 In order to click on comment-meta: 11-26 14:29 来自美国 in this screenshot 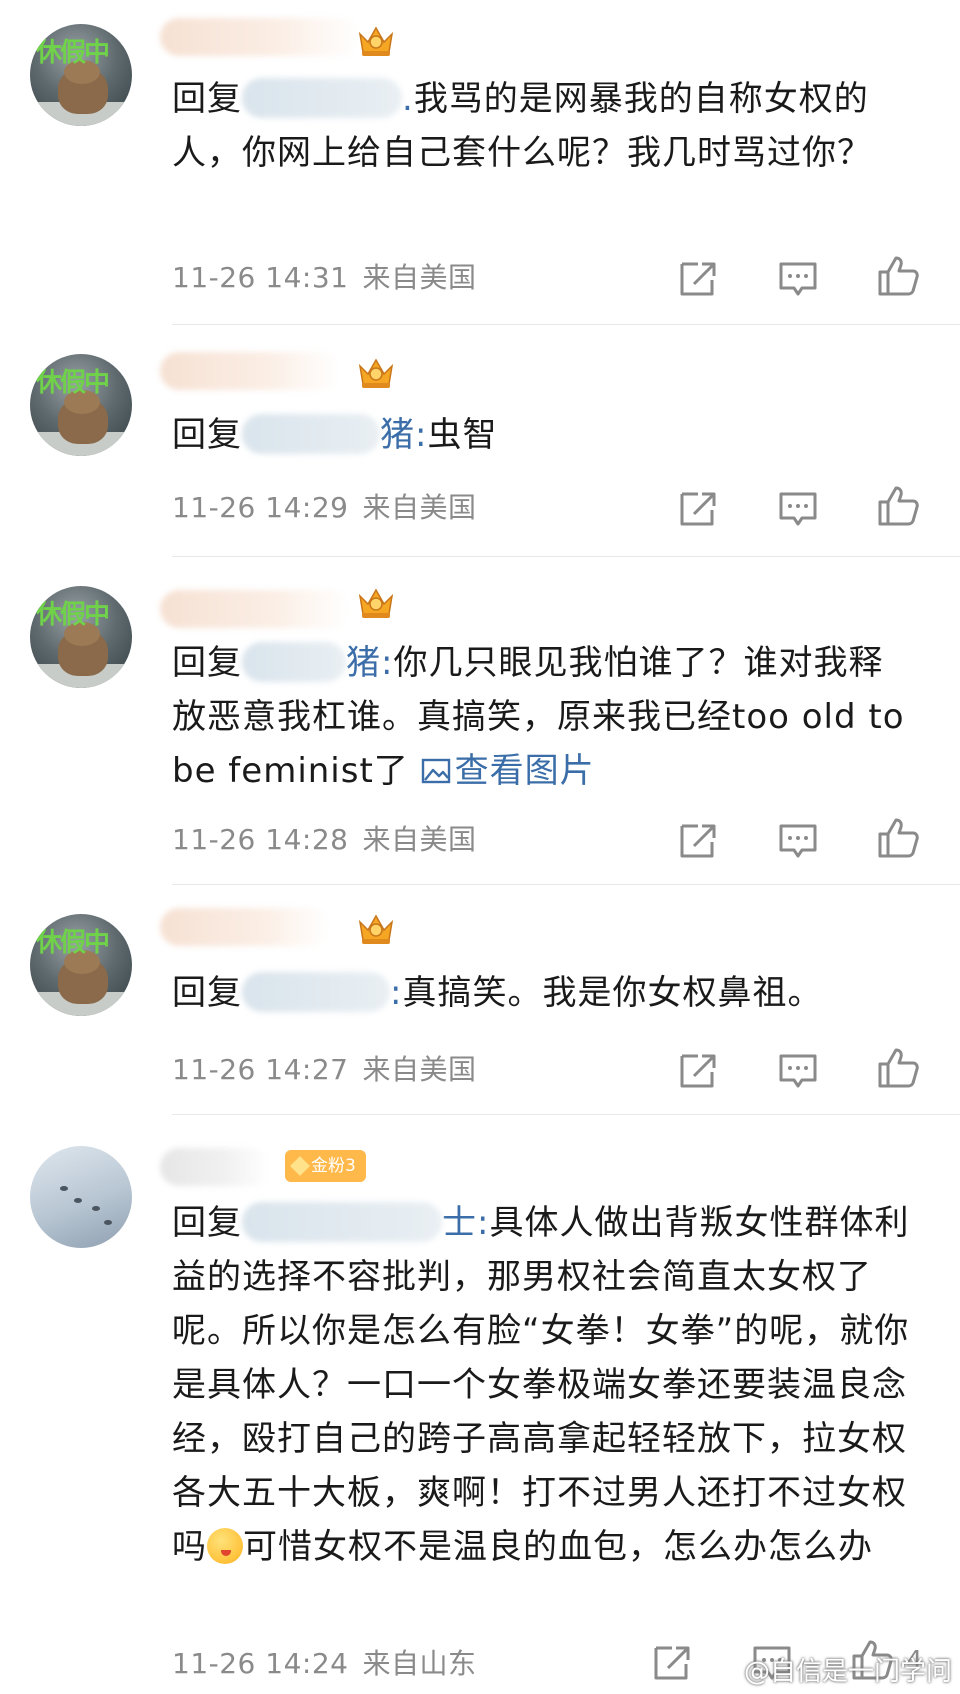, I will do `click(324, 506)`.